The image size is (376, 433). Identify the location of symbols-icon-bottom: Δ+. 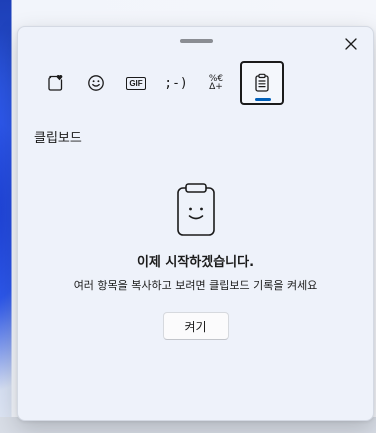
(216, 87).